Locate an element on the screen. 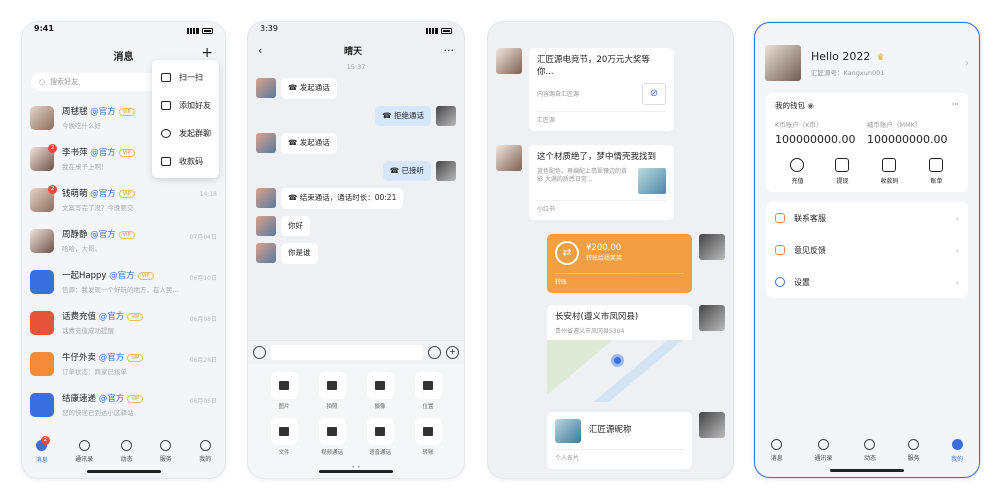 This screenshot has height=500, width=1003. withdraw-button: 提现 is located at coordinates (842, 171).